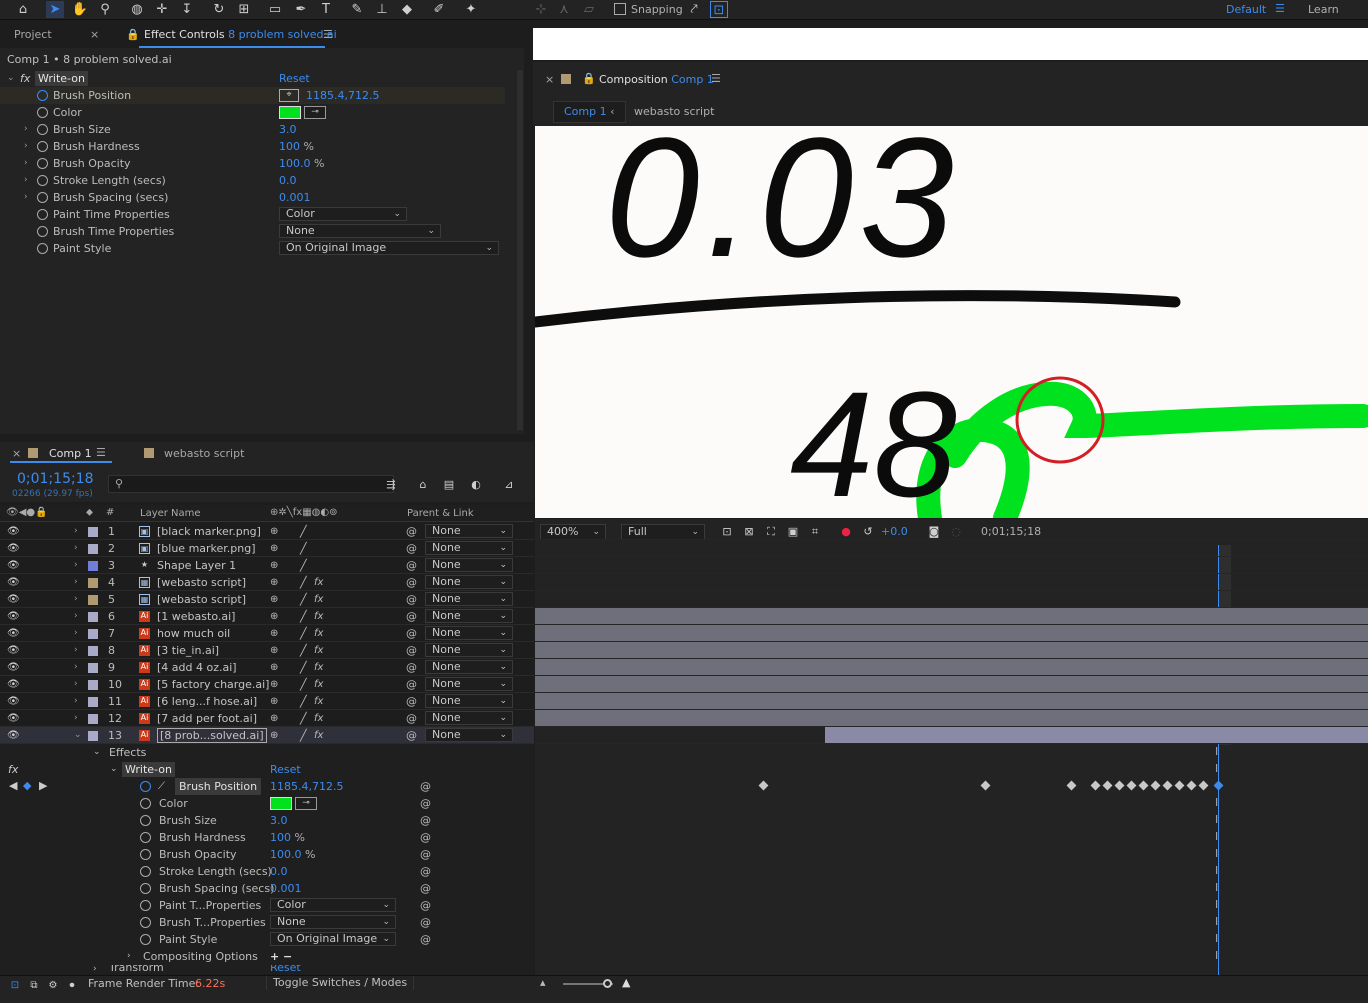 This screenshot has height=1003, width=1368. Describe the element at coordinates (267, 718) in the screenshot. I see `layer-row: 👁 › 12 Ai [7 add per foot.ai] ⊕ ╱ fx @ None ⌄` at that location.